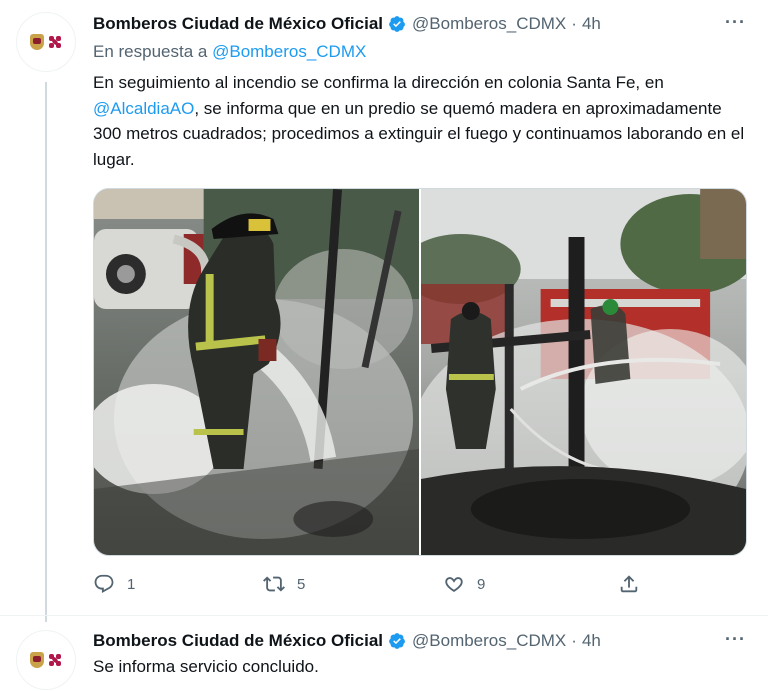 The image size is (768, 691). What do you see at coordinates (104, 584) in the screenshot?
I see `reply-icon` at bounding box center [104, 584].